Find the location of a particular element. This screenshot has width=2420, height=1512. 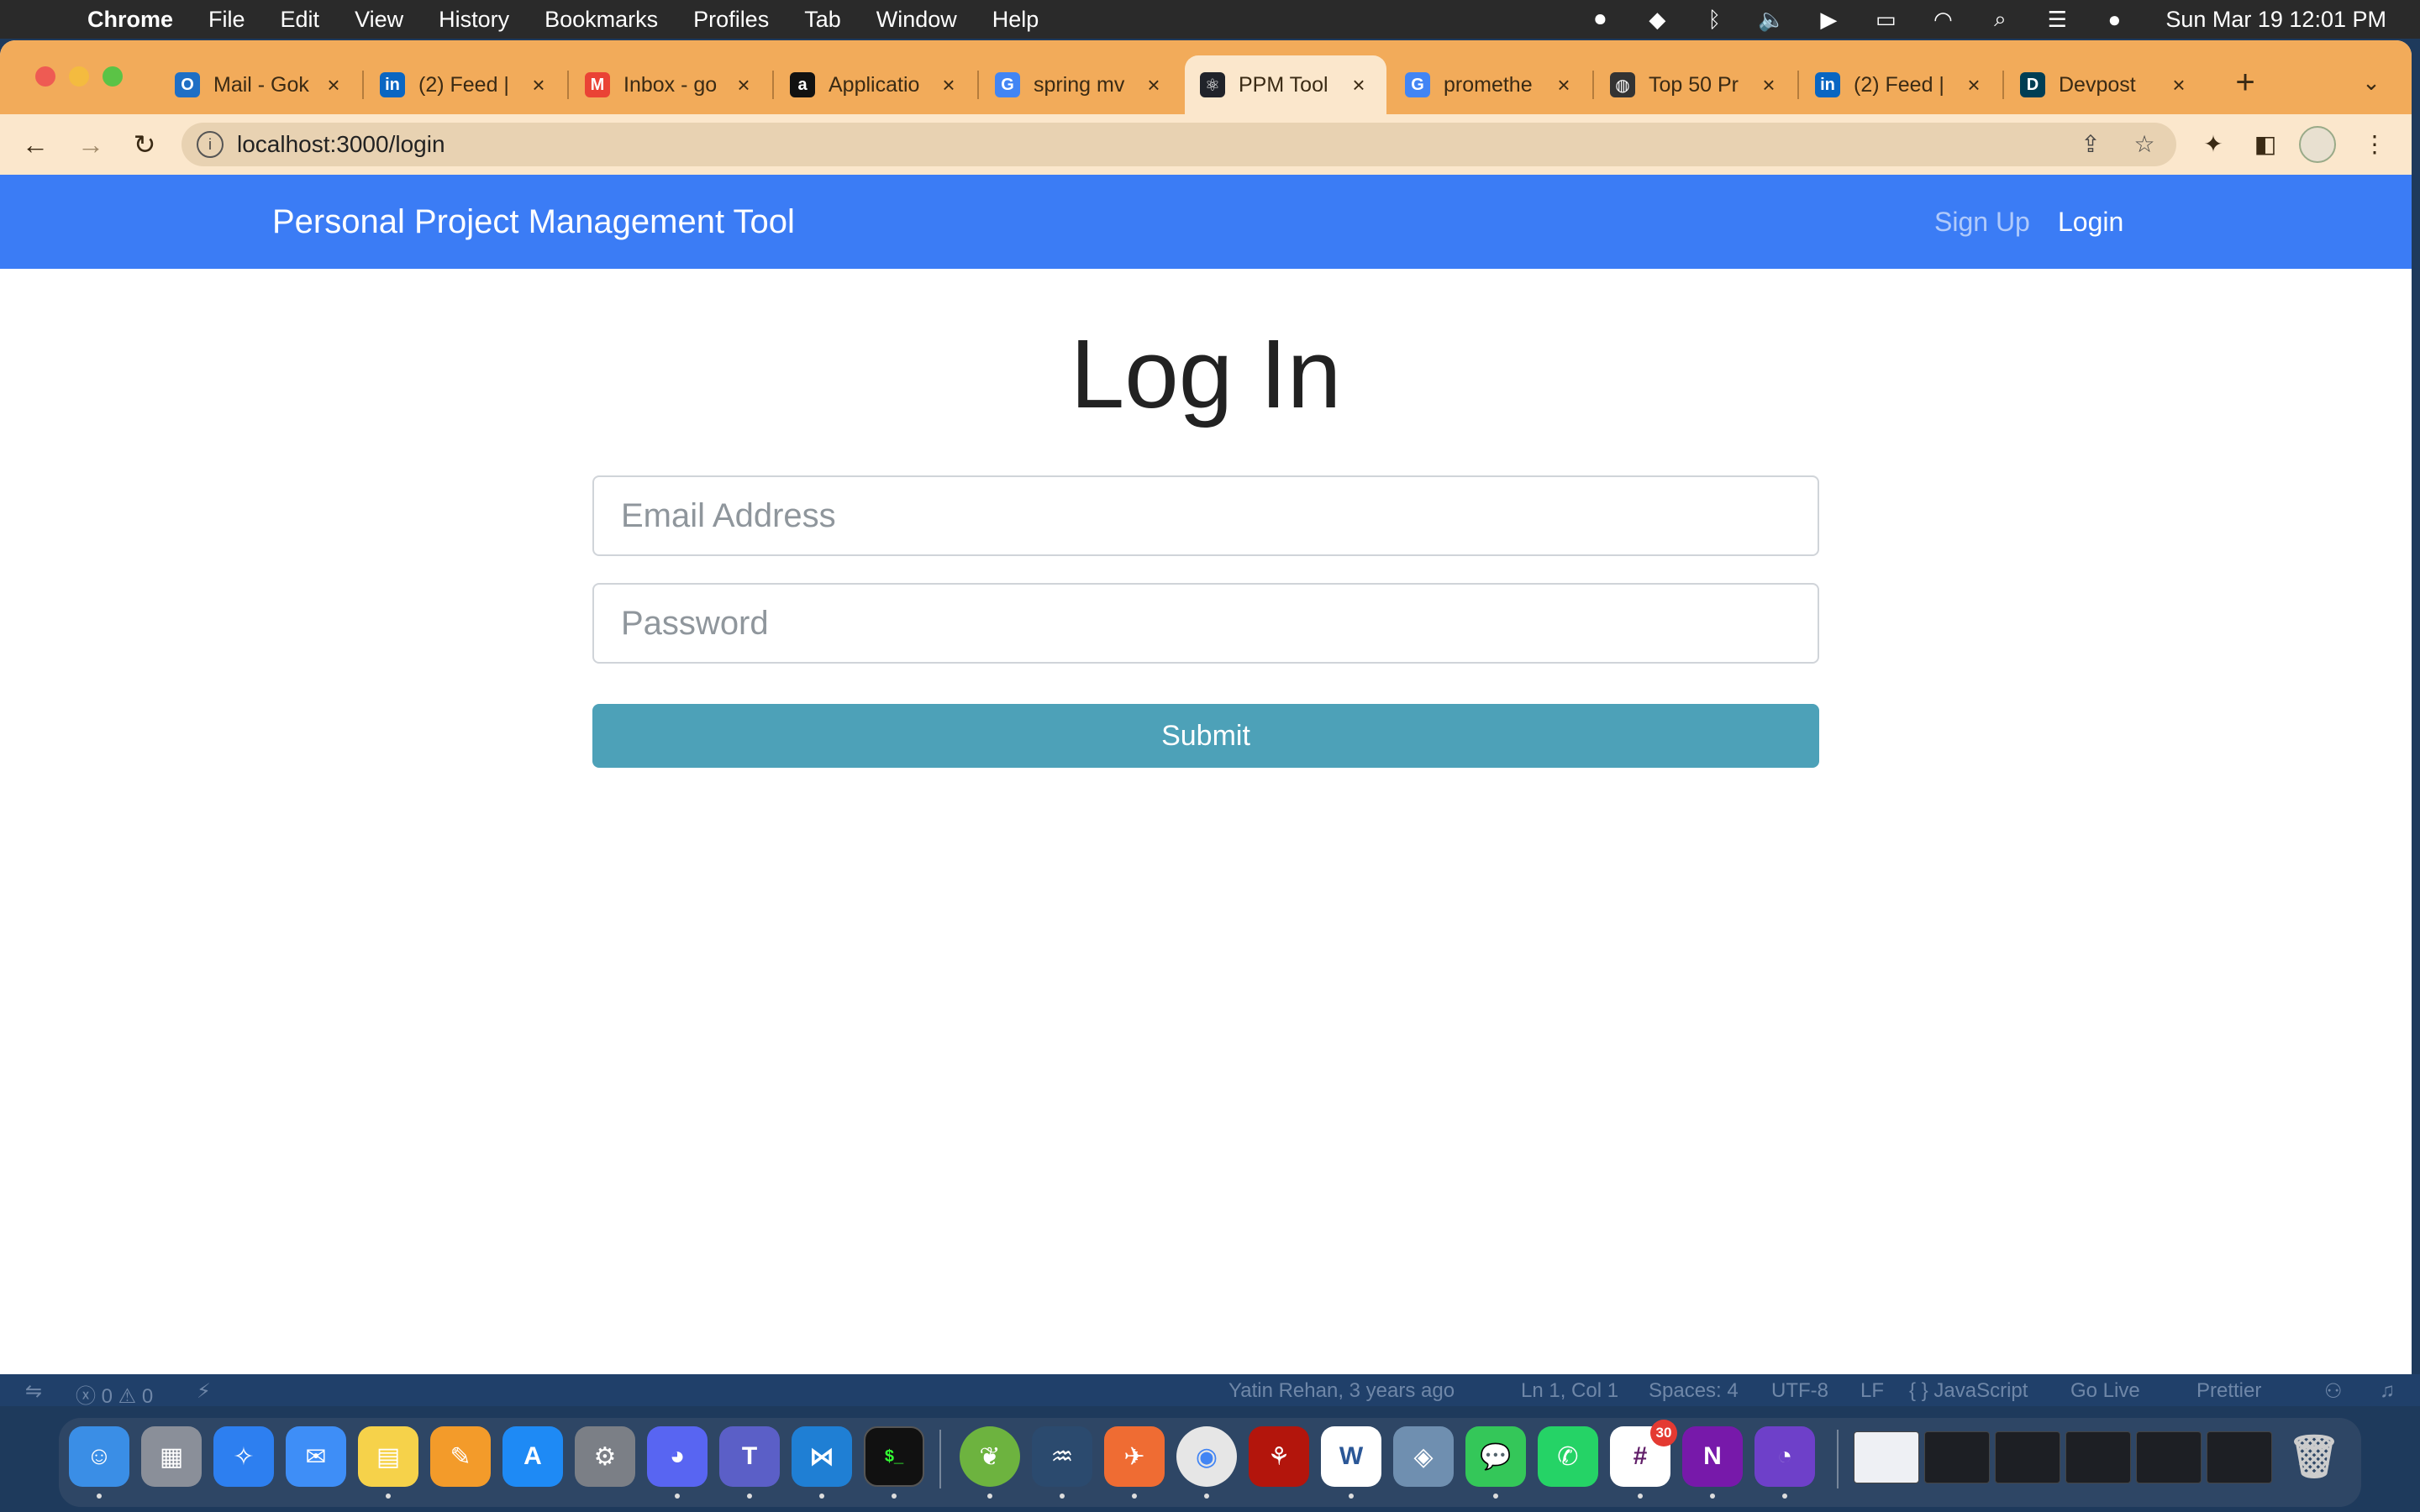

side-panel-icon: ◧ is located at coordinates (2266, 144).